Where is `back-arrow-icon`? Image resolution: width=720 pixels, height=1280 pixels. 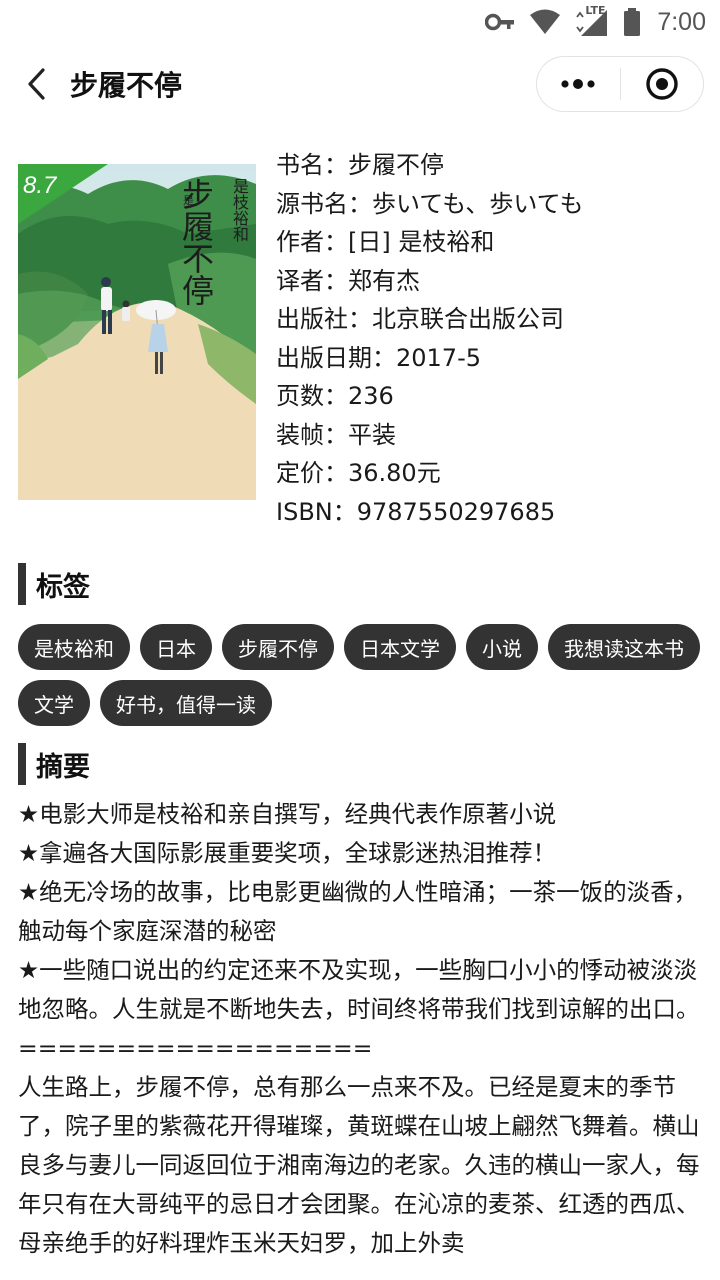 back-arrow-icon is located at coordinates (36, 84).